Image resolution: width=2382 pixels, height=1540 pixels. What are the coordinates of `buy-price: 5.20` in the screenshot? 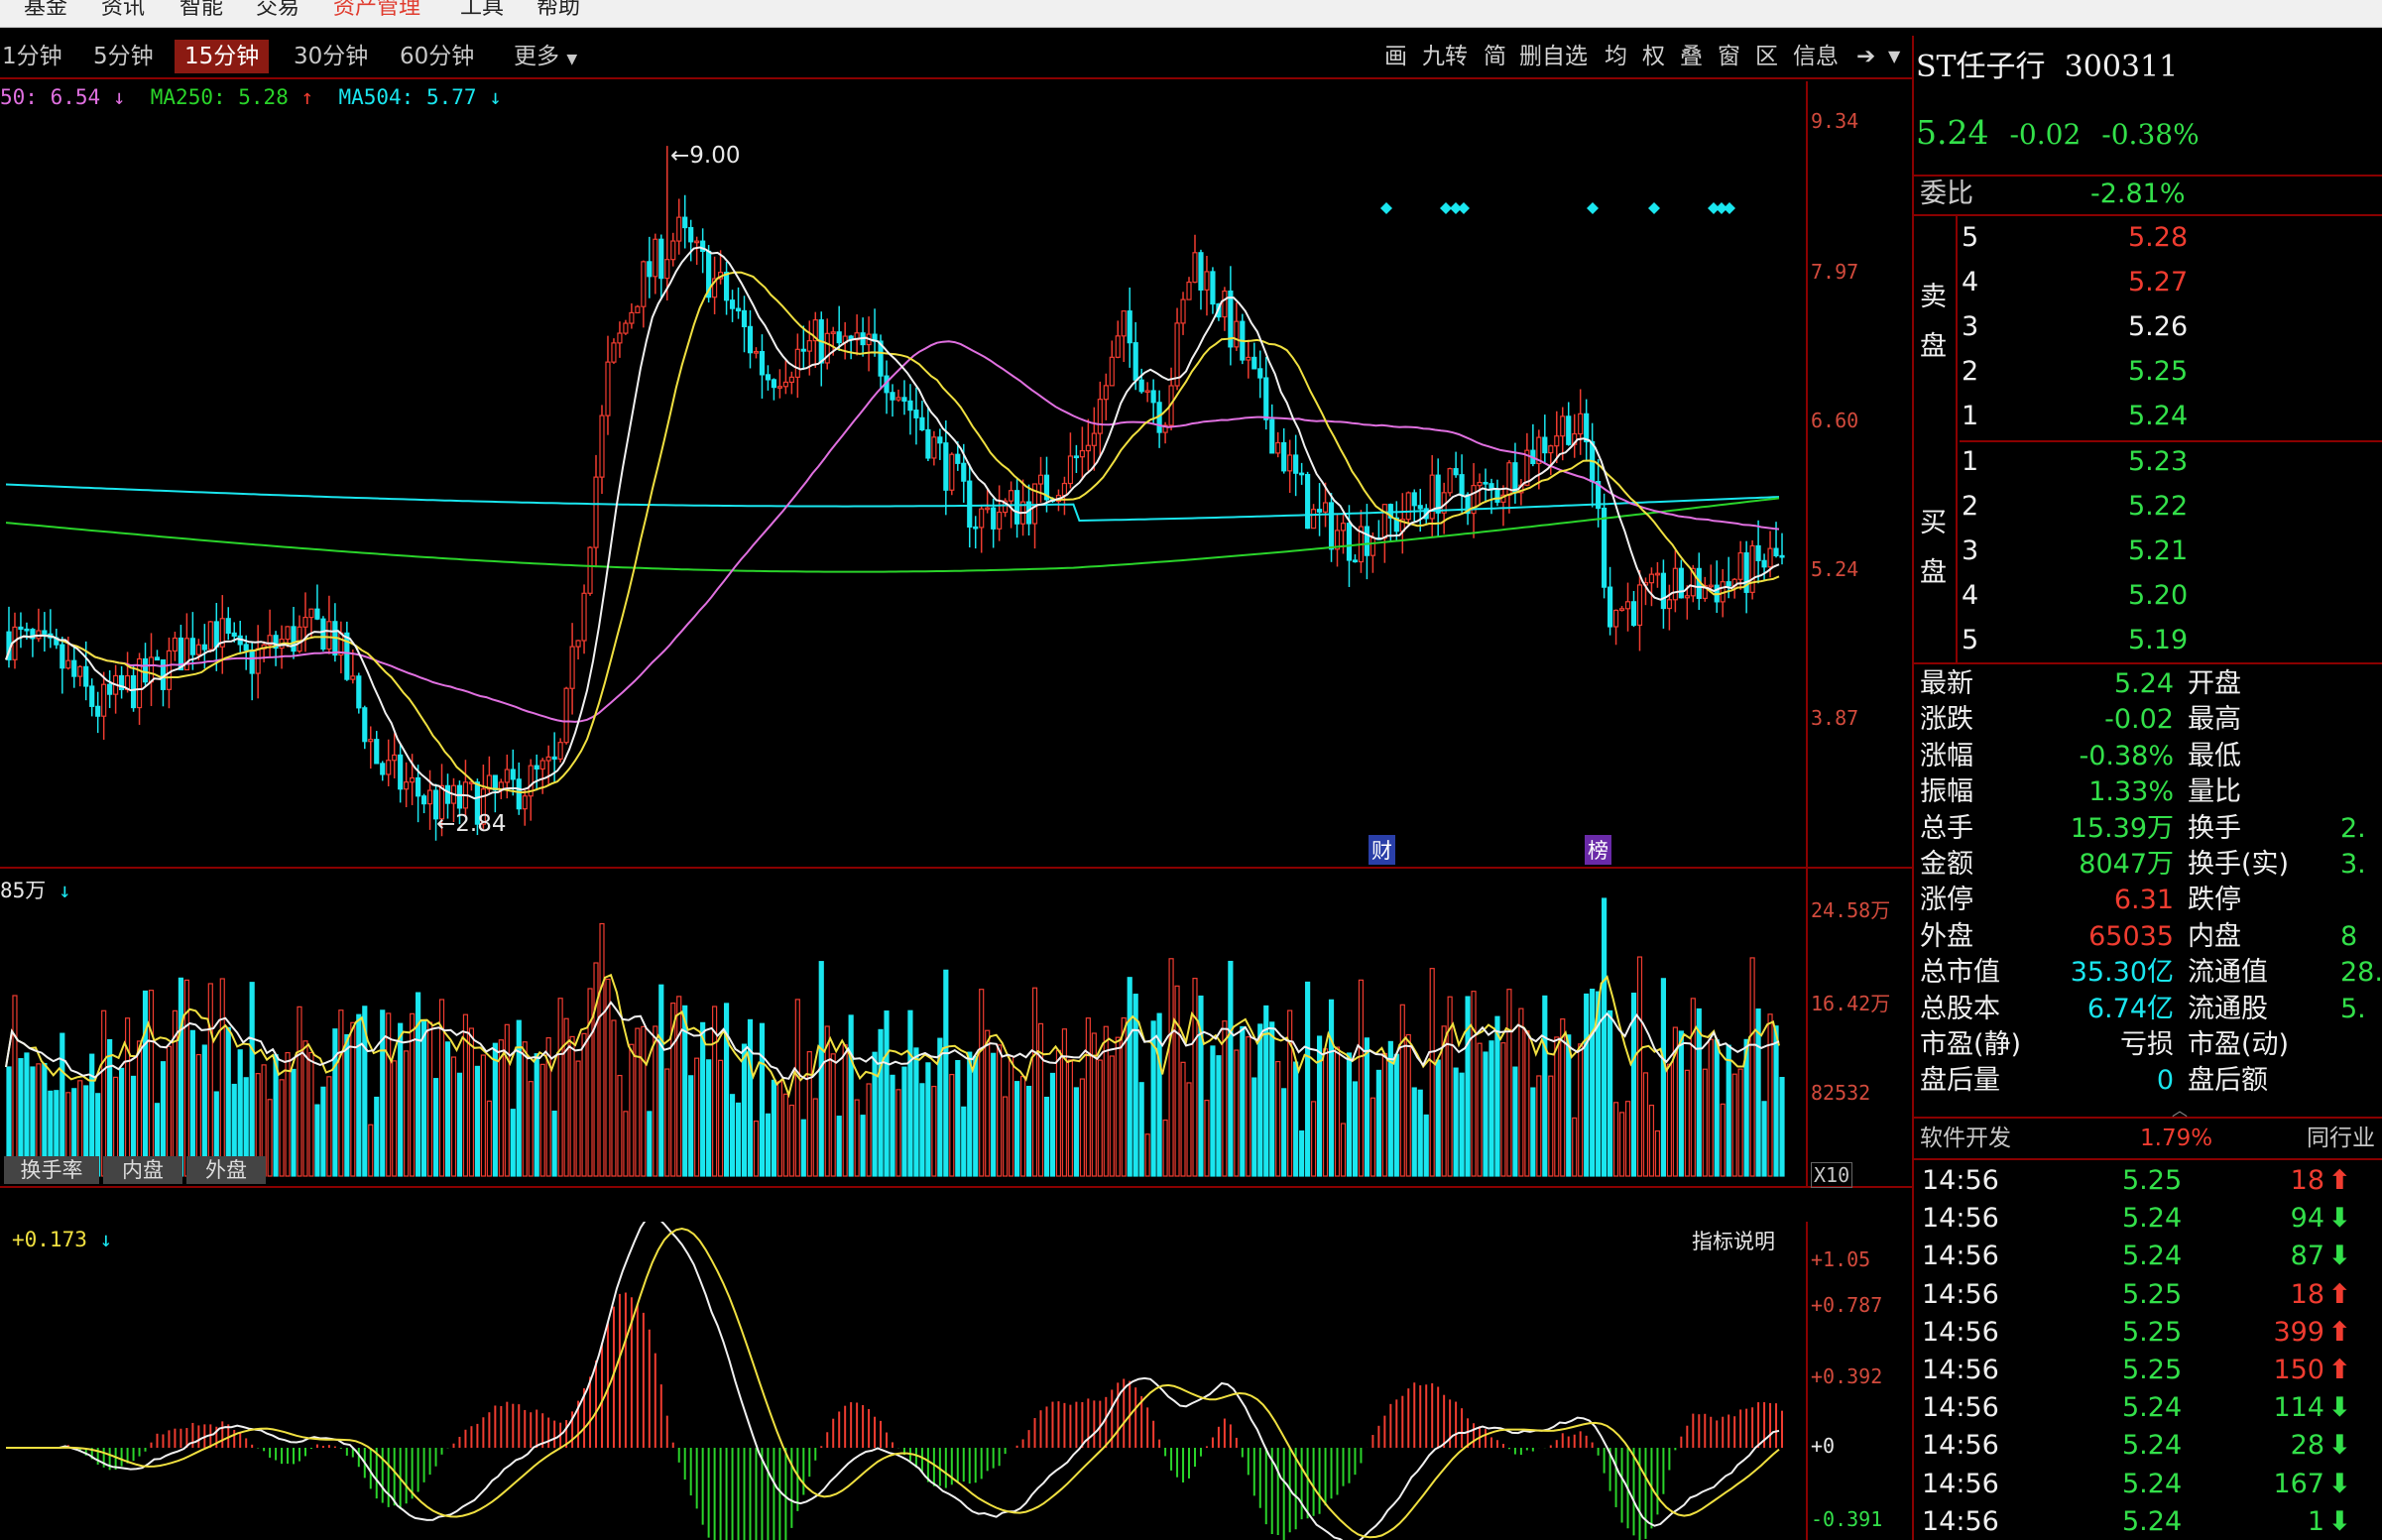 It's located at (2158, 596).